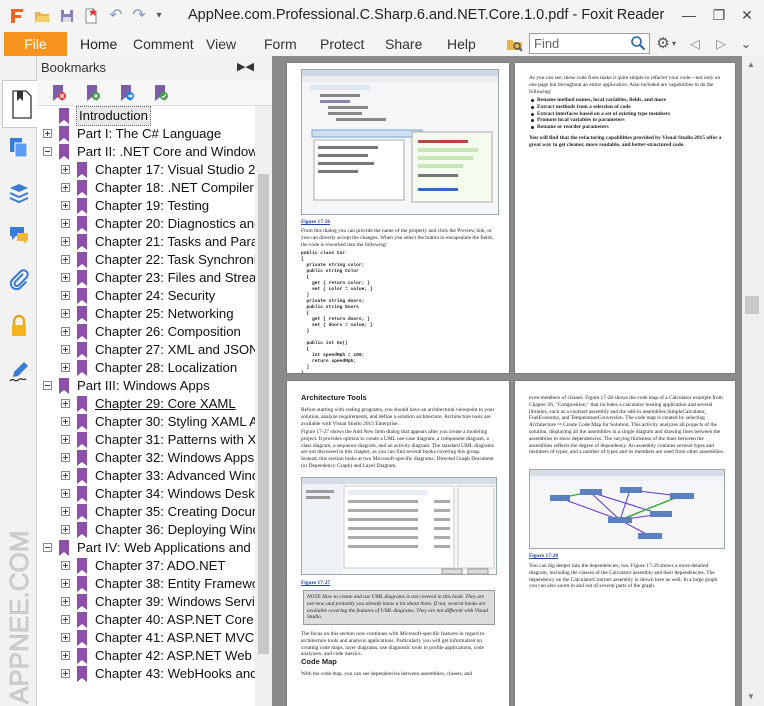 This screenshot has height=706, width=764. What do you see at coordinates (751, 696) in the screenshot?
I see `scroll-down-icon: ▼` at bounding box center [751, 696].